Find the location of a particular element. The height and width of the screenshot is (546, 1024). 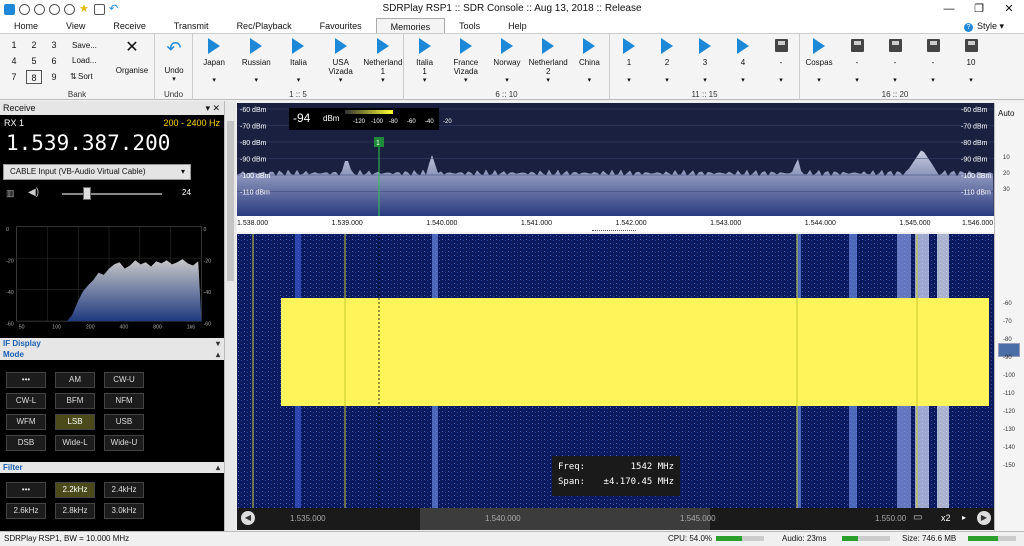

menu-tools: Tools is located at coordinates (469, 25).